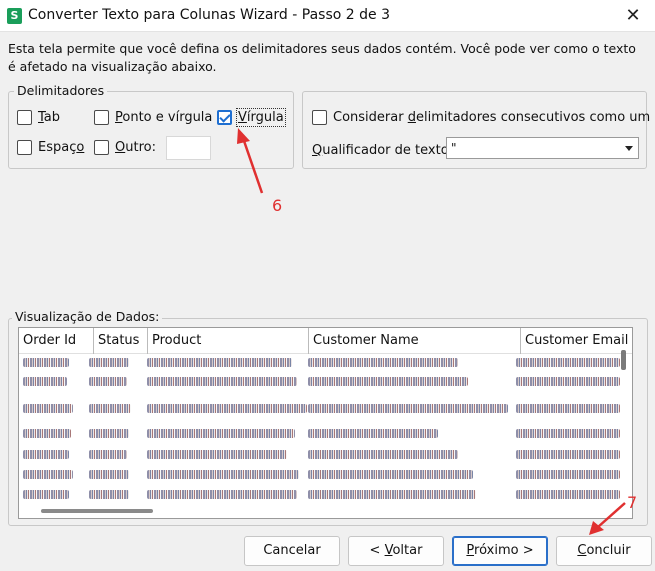 Image resolution: width=655 pixels, height=571 pixels. What do you see at coordinates (607, 518) in the screenshot?
I see `arrow-7-icon` at bounding box center [607, 518].